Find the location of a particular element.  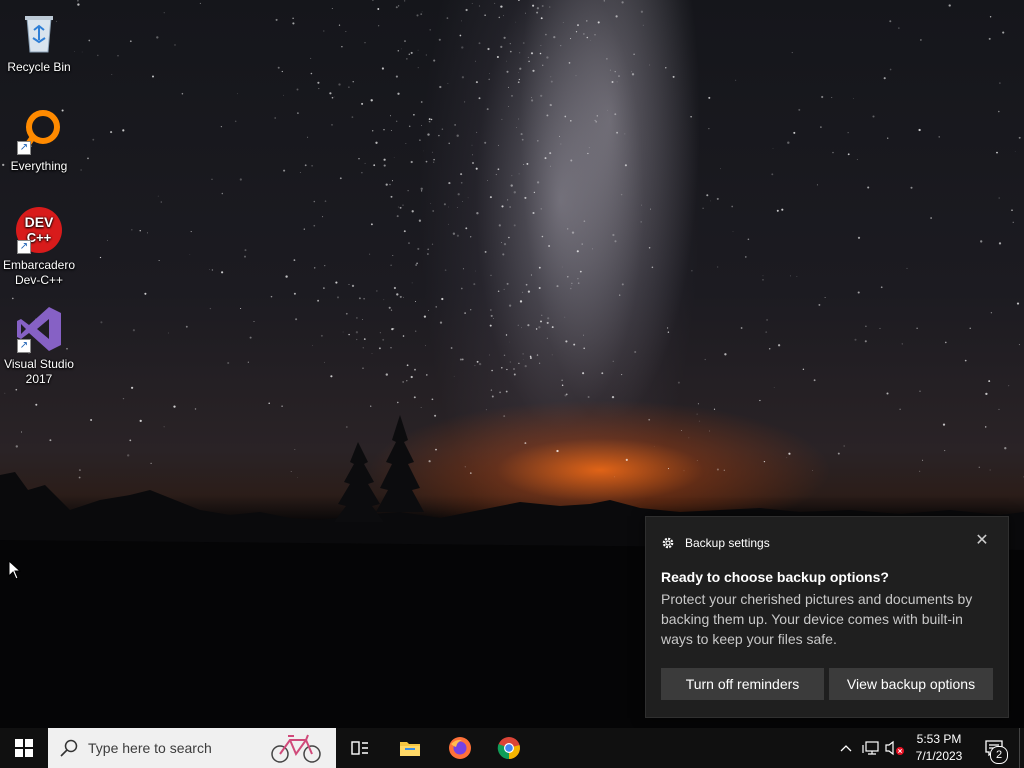

desktop-icon-everything: ↗ Everything is located at coordinates (39, 140).